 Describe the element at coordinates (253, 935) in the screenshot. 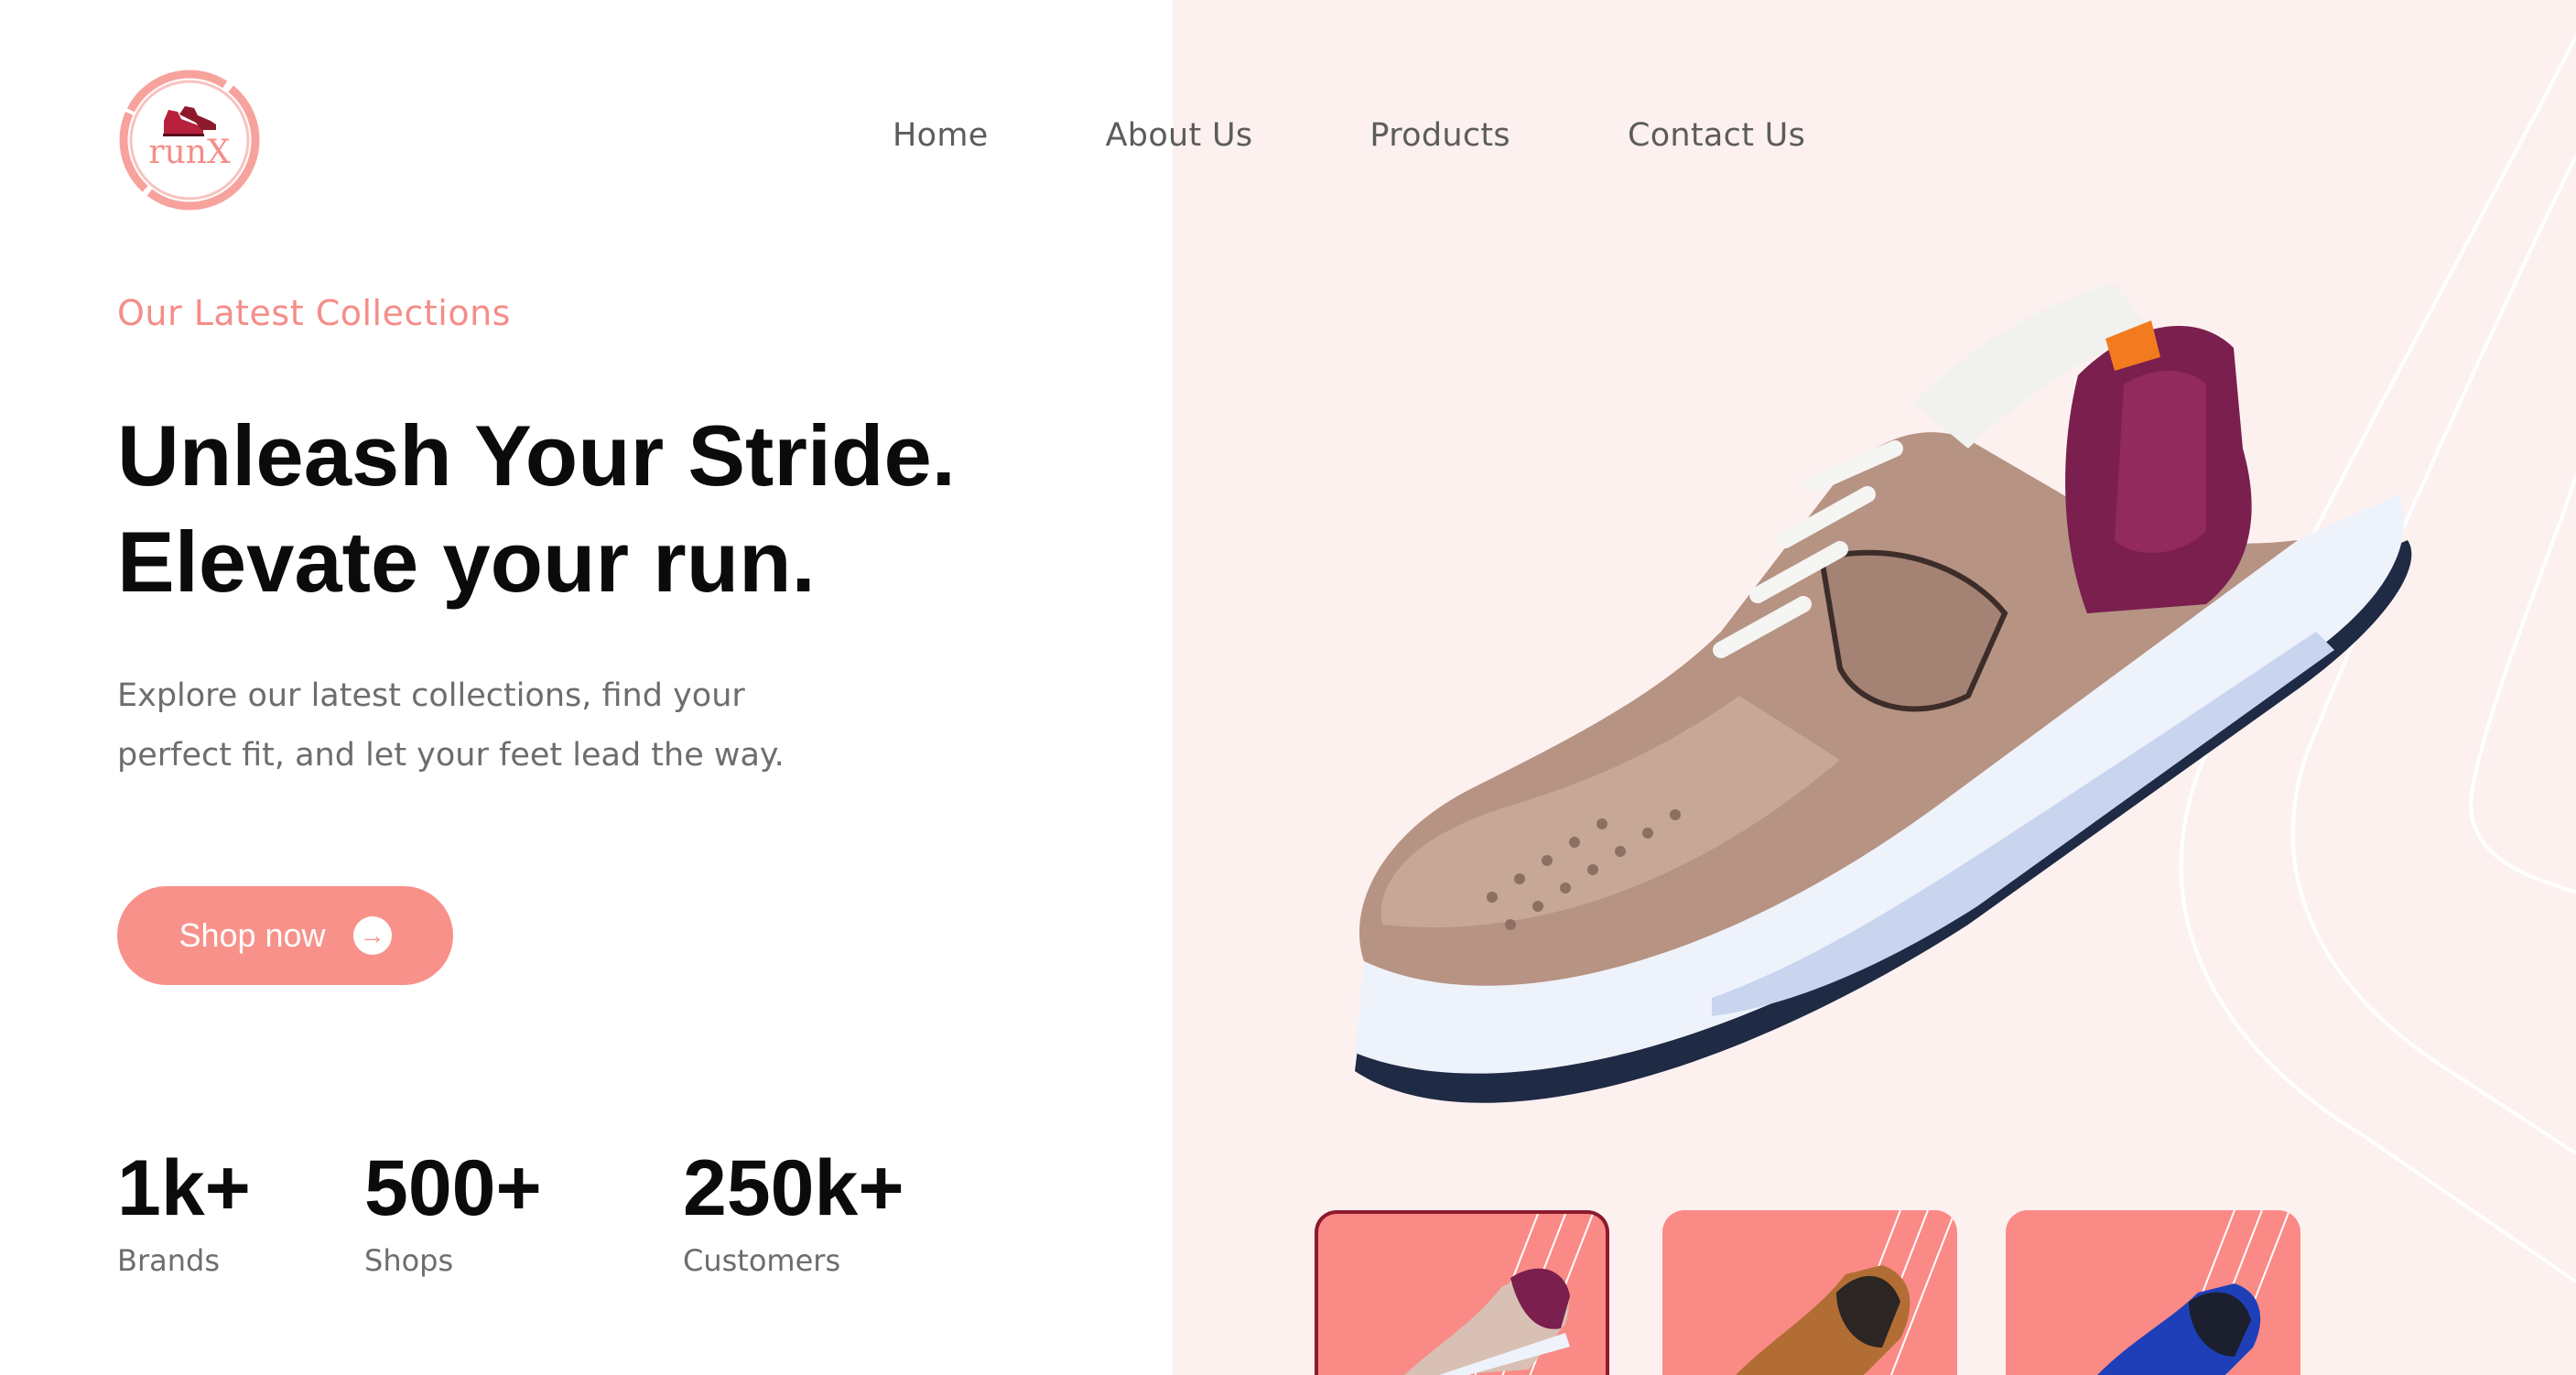

I see `shop-now-label: Shop now` at that location.